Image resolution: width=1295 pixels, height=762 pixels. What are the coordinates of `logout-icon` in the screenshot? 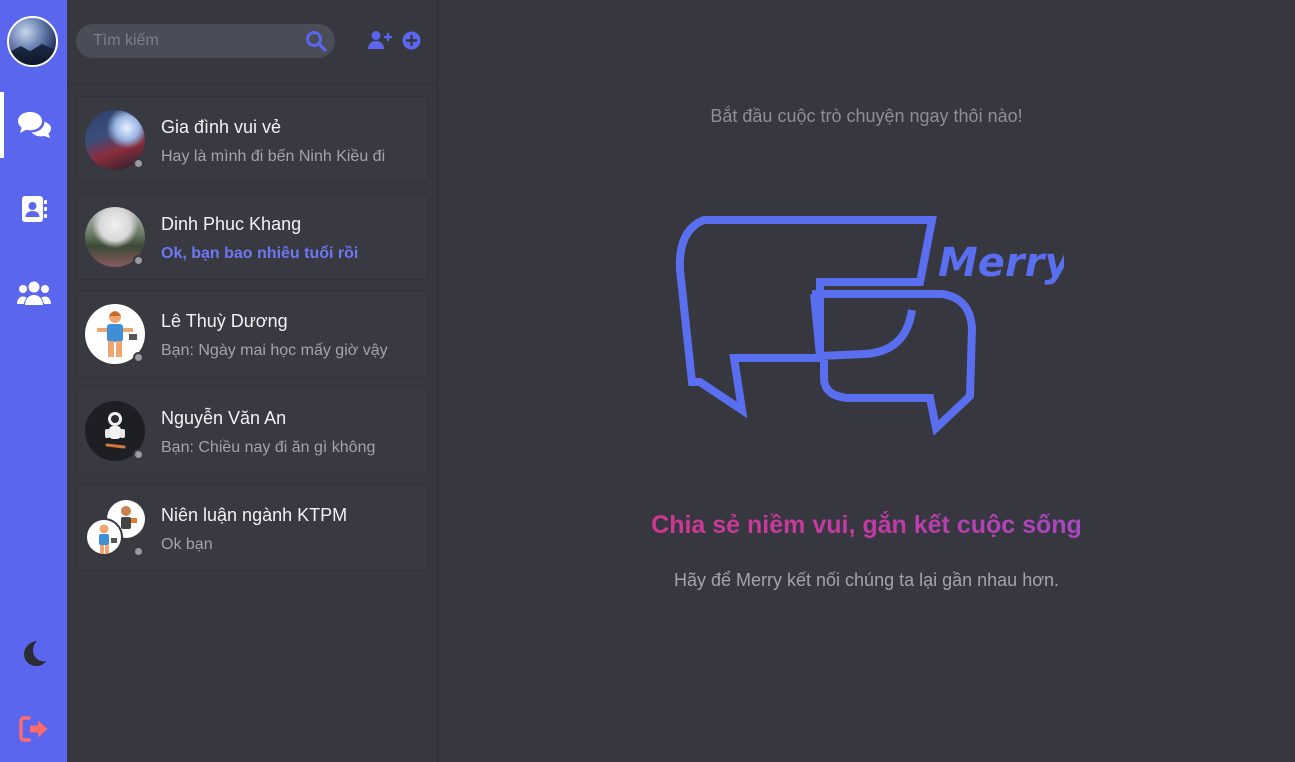 It's located at (32, 729).